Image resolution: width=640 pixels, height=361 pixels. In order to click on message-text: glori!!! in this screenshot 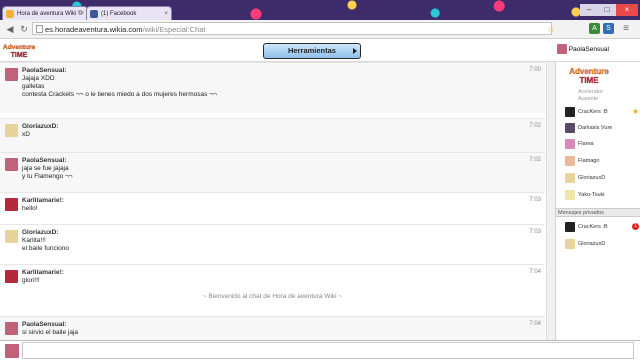, I will do `click(31, 280)`.